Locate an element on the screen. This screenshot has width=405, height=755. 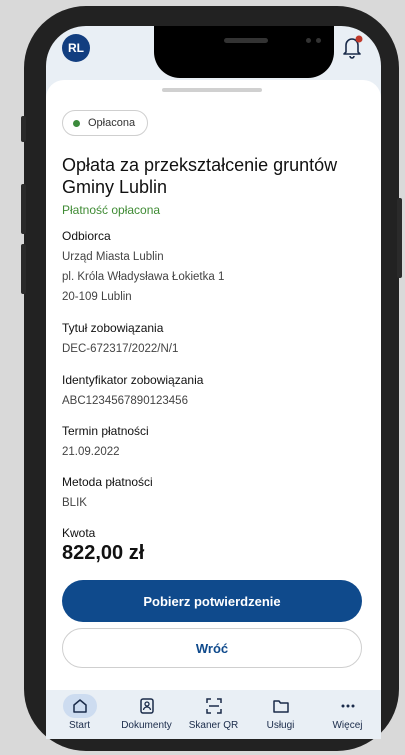
status-badge-label: Opłacona is located at coordinates (112, 123).